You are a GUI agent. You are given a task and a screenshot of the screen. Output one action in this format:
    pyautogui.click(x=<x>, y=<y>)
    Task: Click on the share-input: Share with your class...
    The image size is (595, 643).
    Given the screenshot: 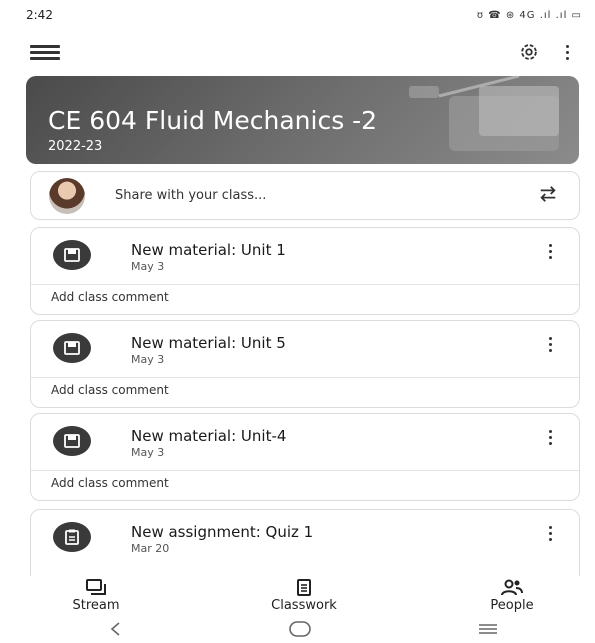 What is the action you would take?
    pyautogui.click(x=326, y=195)
    